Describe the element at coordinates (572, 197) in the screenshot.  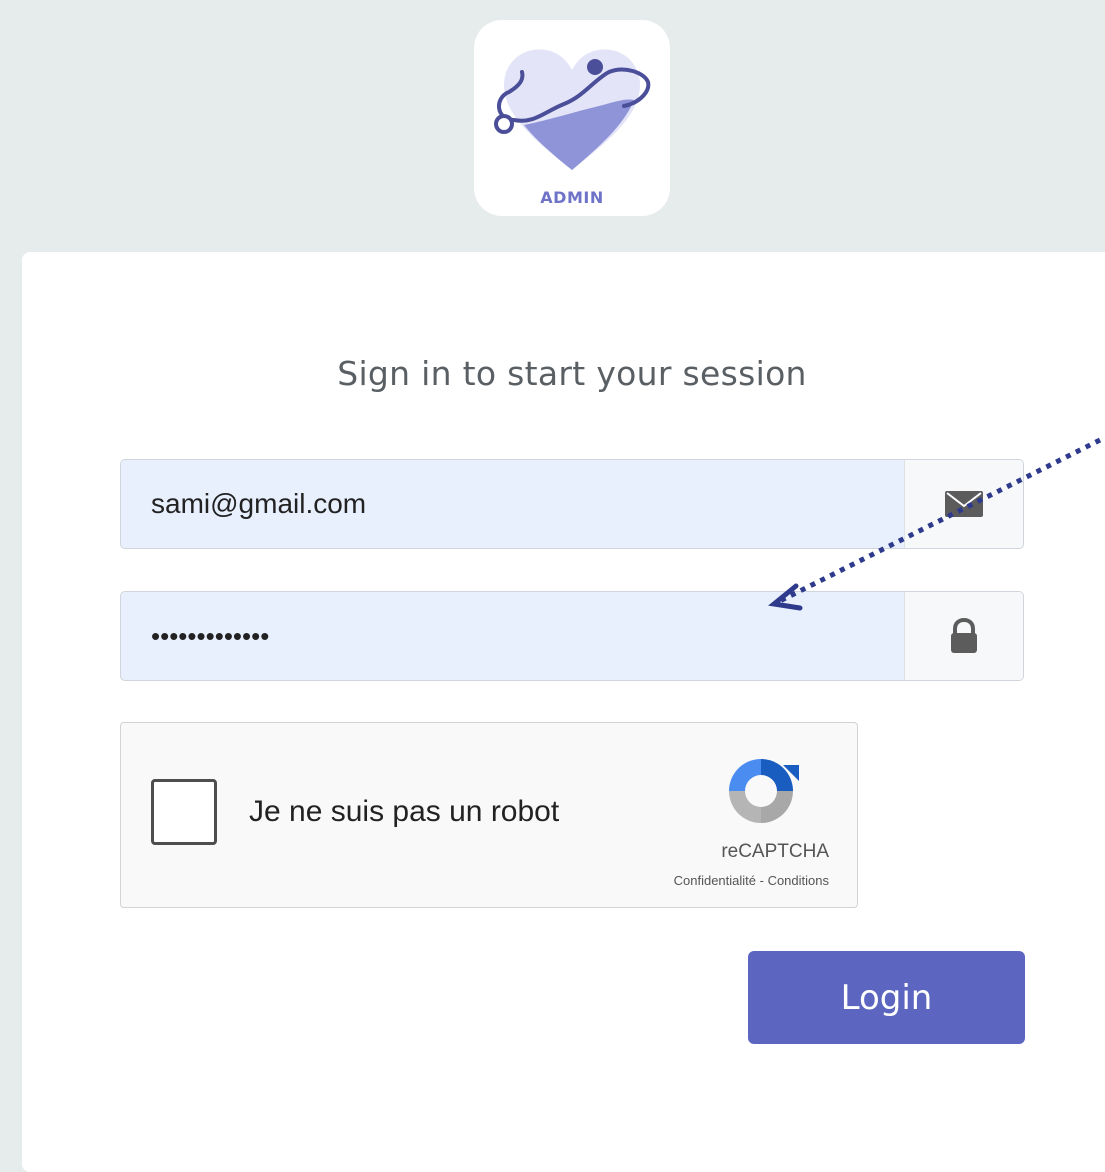
I see `logo-label: ADMIN` at that location.